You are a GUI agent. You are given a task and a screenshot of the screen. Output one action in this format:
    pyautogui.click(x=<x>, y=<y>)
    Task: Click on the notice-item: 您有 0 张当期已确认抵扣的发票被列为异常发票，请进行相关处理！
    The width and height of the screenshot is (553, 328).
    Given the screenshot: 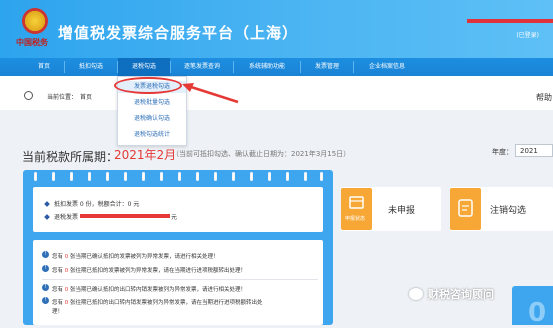 What is the action you would take?
    pyautogui.click(x=135, y=256)
    